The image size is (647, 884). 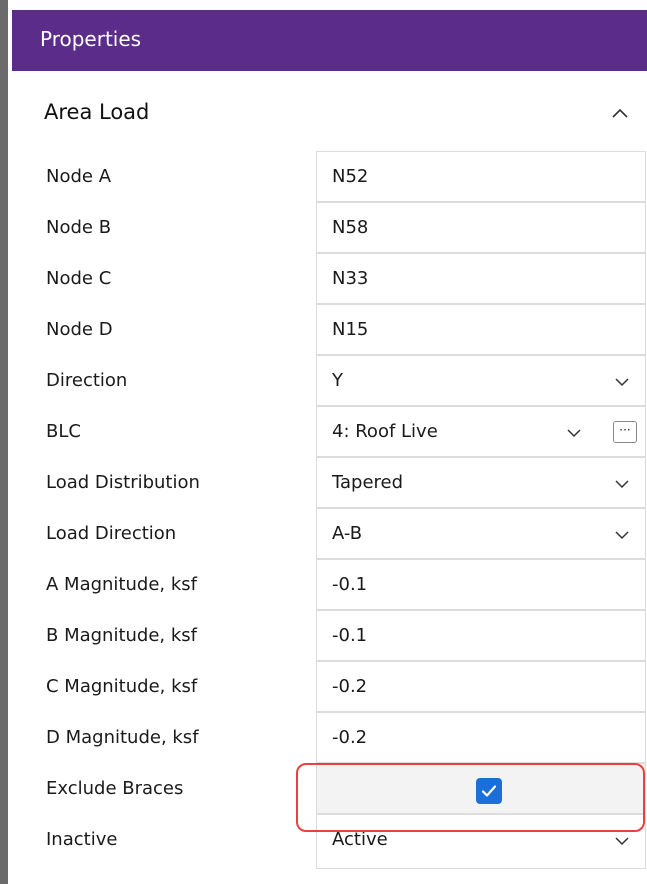 What do you see at coordinates (481, 482) in the screenshot?
I see `load-distribution-dropdown: Tapered` at bounding box center [481, 482].